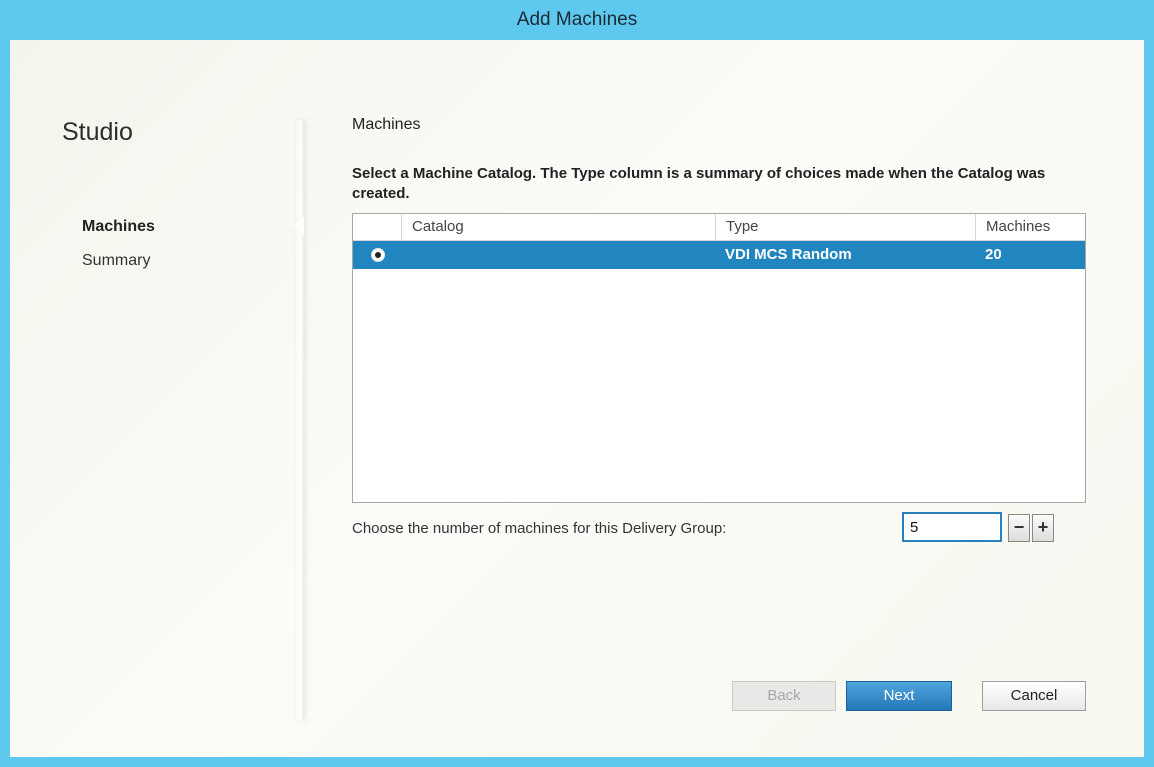 The height and width of the screenshot is (767, 1154). Describe the element at coordinates (97, 132) in the screenshot. I see `studio-brand: Studio` at that location.